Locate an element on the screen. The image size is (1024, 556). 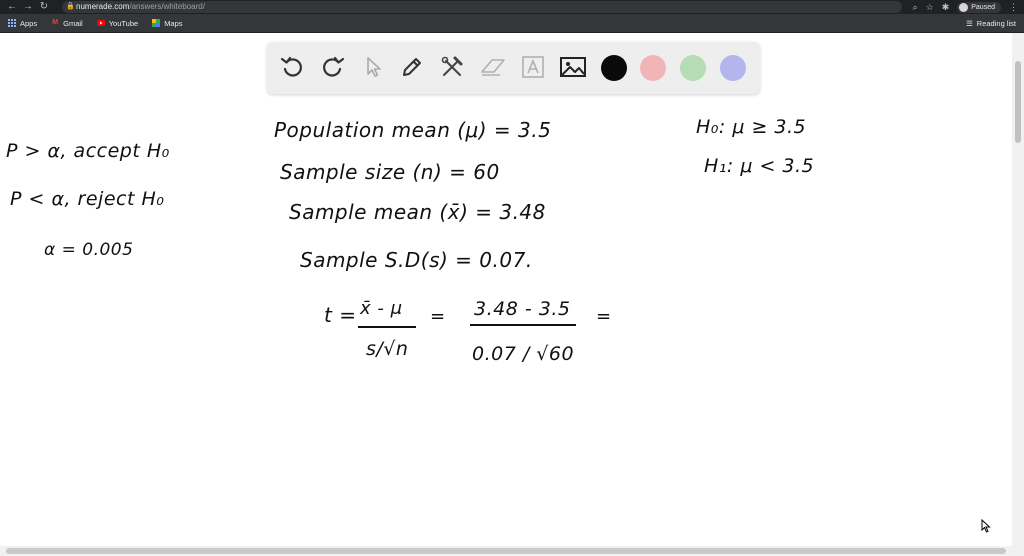
back-icon: ← is located at coordinates (12, 7).